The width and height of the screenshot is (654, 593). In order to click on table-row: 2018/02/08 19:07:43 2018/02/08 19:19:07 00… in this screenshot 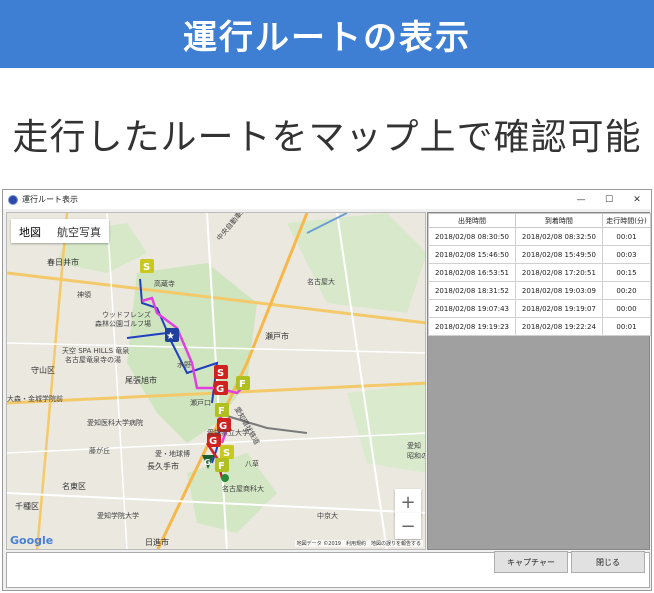, I will do `click(540, 308)`.